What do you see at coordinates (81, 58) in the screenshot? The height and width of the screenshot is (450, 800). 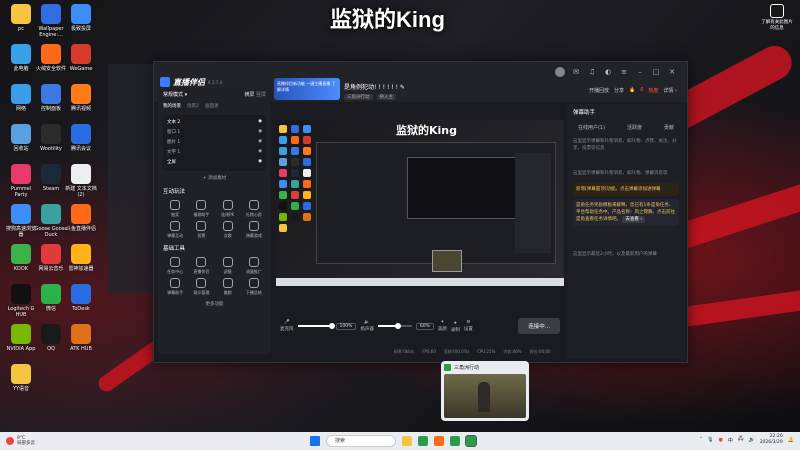 I see `desktop-icon: WeGame` at bounding box center [81, 58].